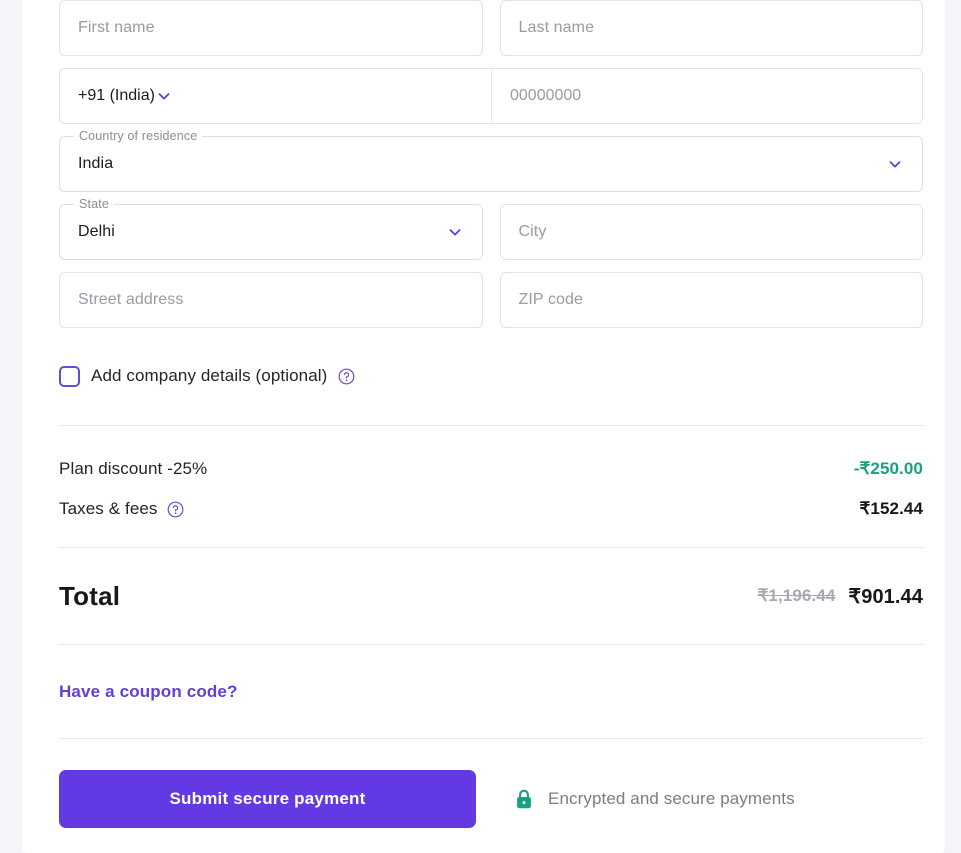 Image resolution: width=961 pixels, height=853 pixels. I want to click on country-of-residence-value: India, so click(96, 163).